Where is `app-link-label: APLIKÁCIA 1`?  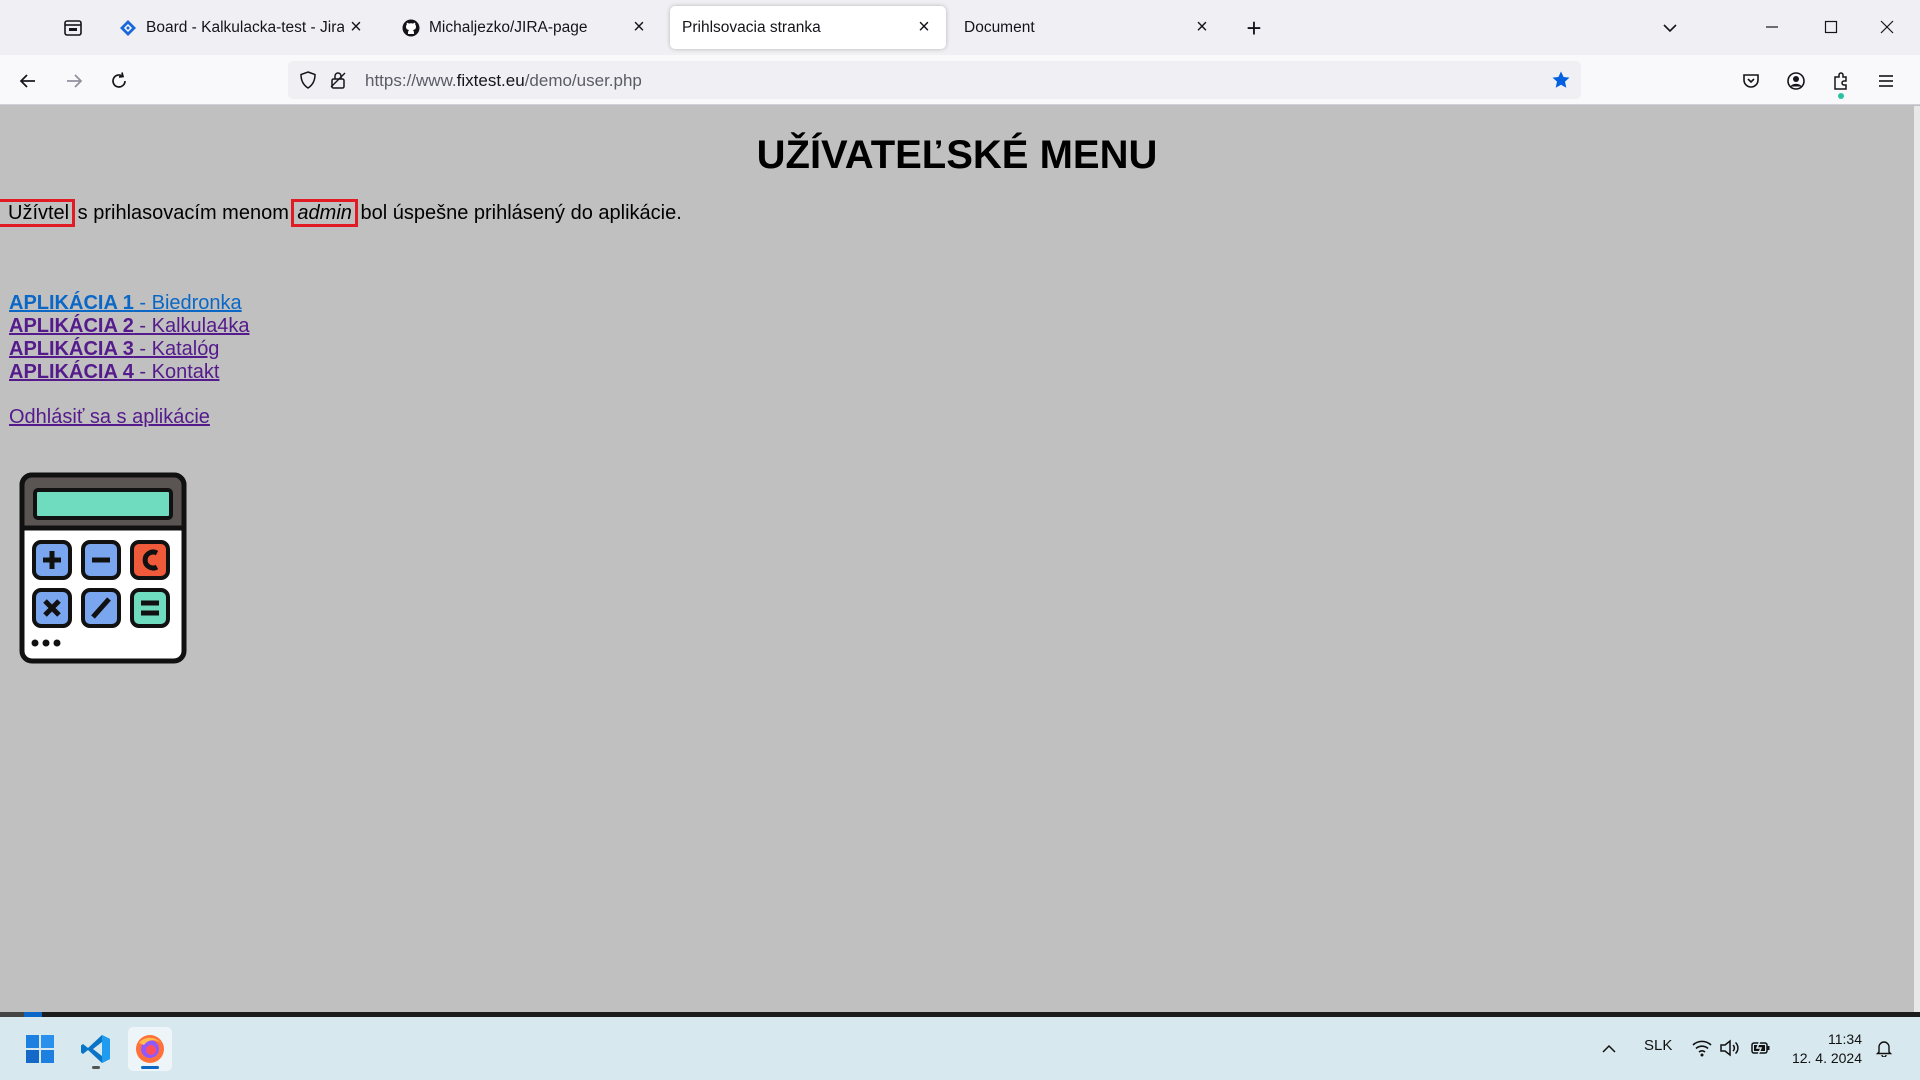 app-link-label: APLIKÁCIA 1 is located at coordinates (71, 303).